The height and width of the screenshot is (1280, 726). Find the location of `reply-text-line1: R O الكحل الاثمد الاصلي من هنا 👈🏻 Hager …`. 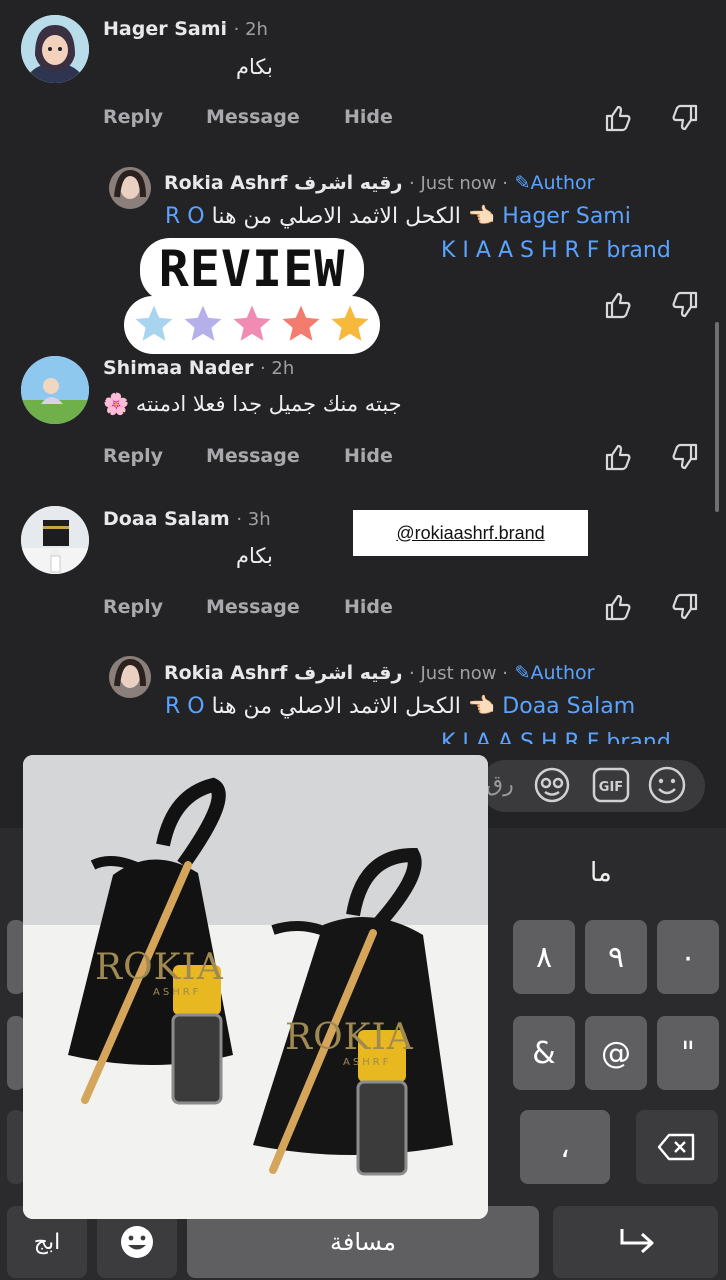

reply-text-line1: R O الكحل الاثمد الاصلي من هنا 👈🏻 Hager … is located at coordinates (398, 216).